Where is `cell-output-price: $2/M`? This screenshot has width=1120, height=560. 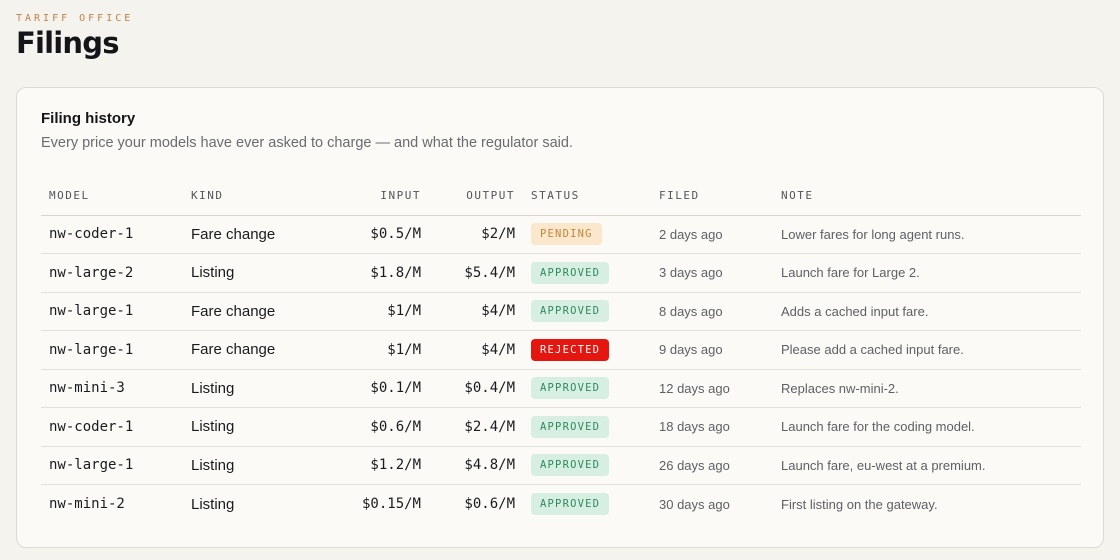
cell-output-price: $2/M is located at coordinates (476, 234).